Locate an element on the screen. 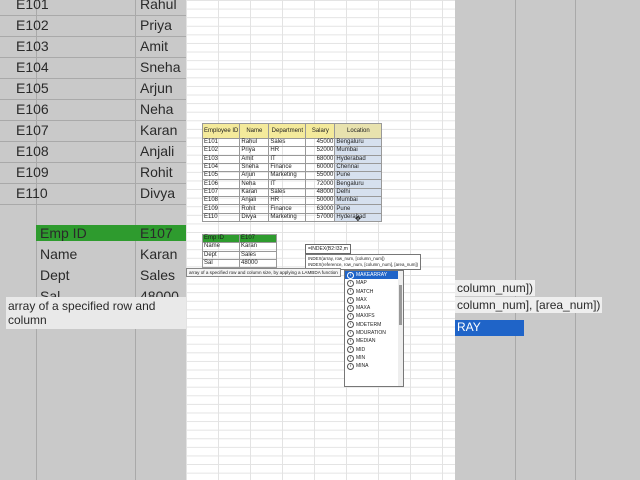 The width and height of the screenshot is (640, 480). table-cell: E110 is located at coordinates (221, 217).